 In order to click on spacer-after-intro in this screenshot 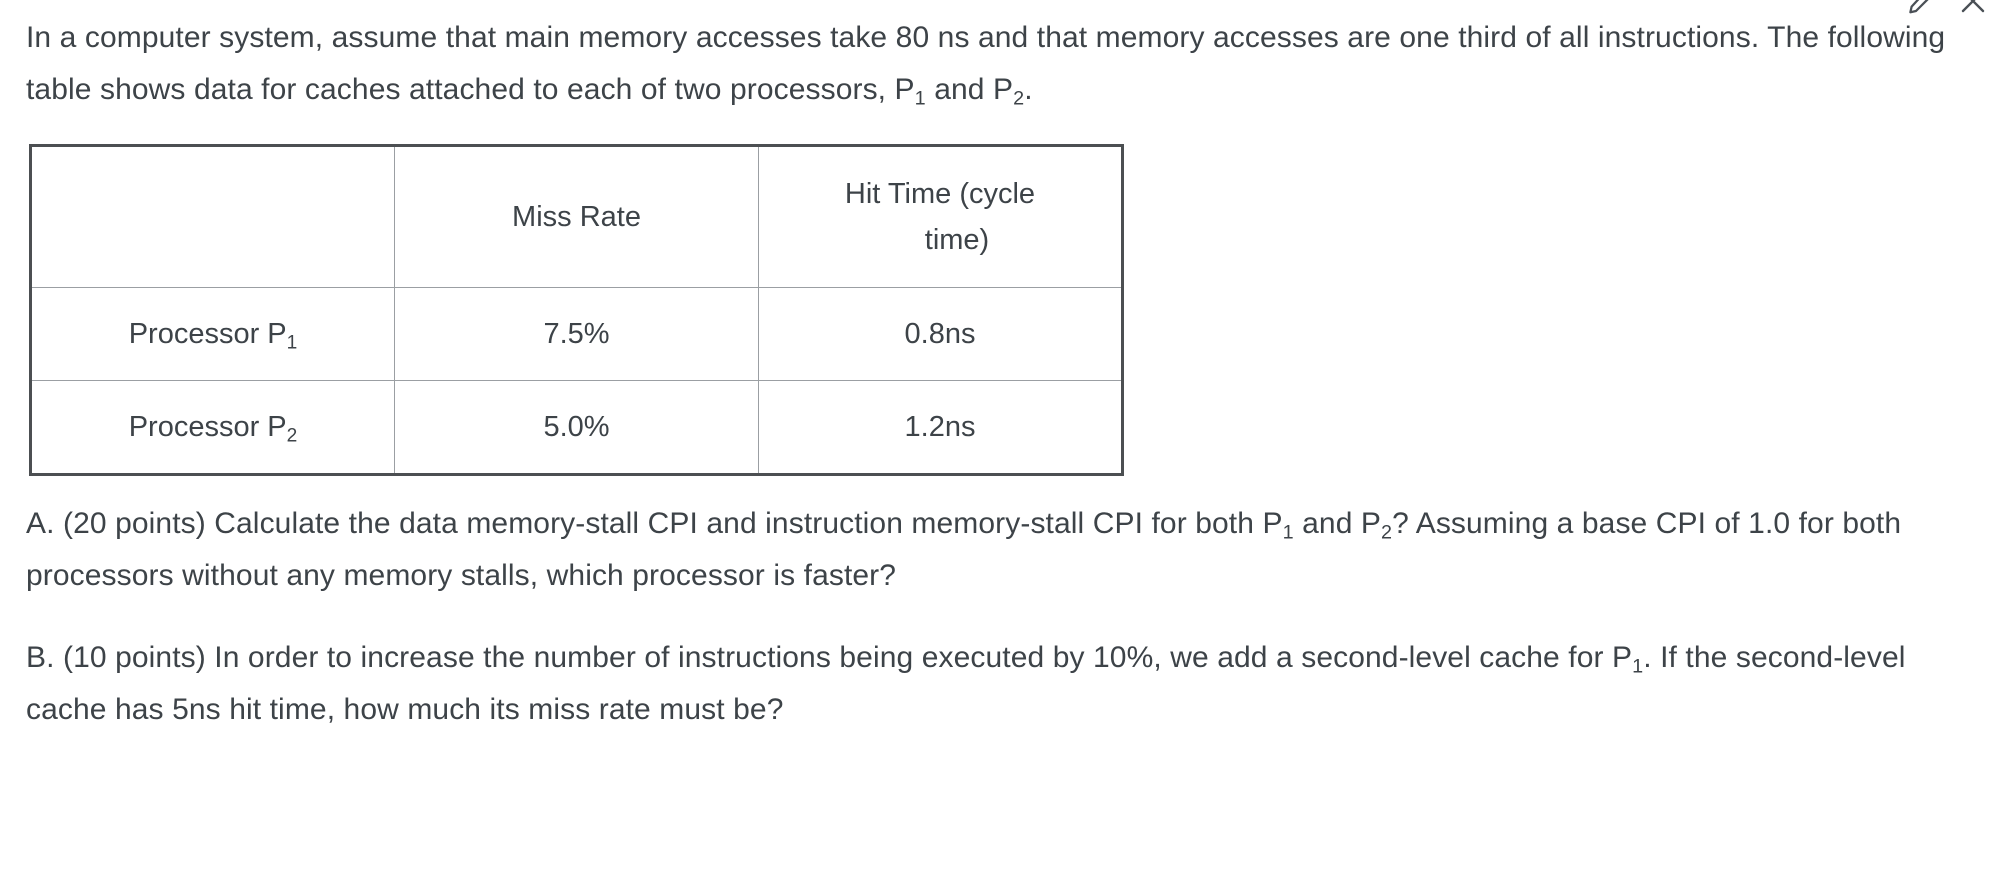, I will do `click(1003, 130)`.